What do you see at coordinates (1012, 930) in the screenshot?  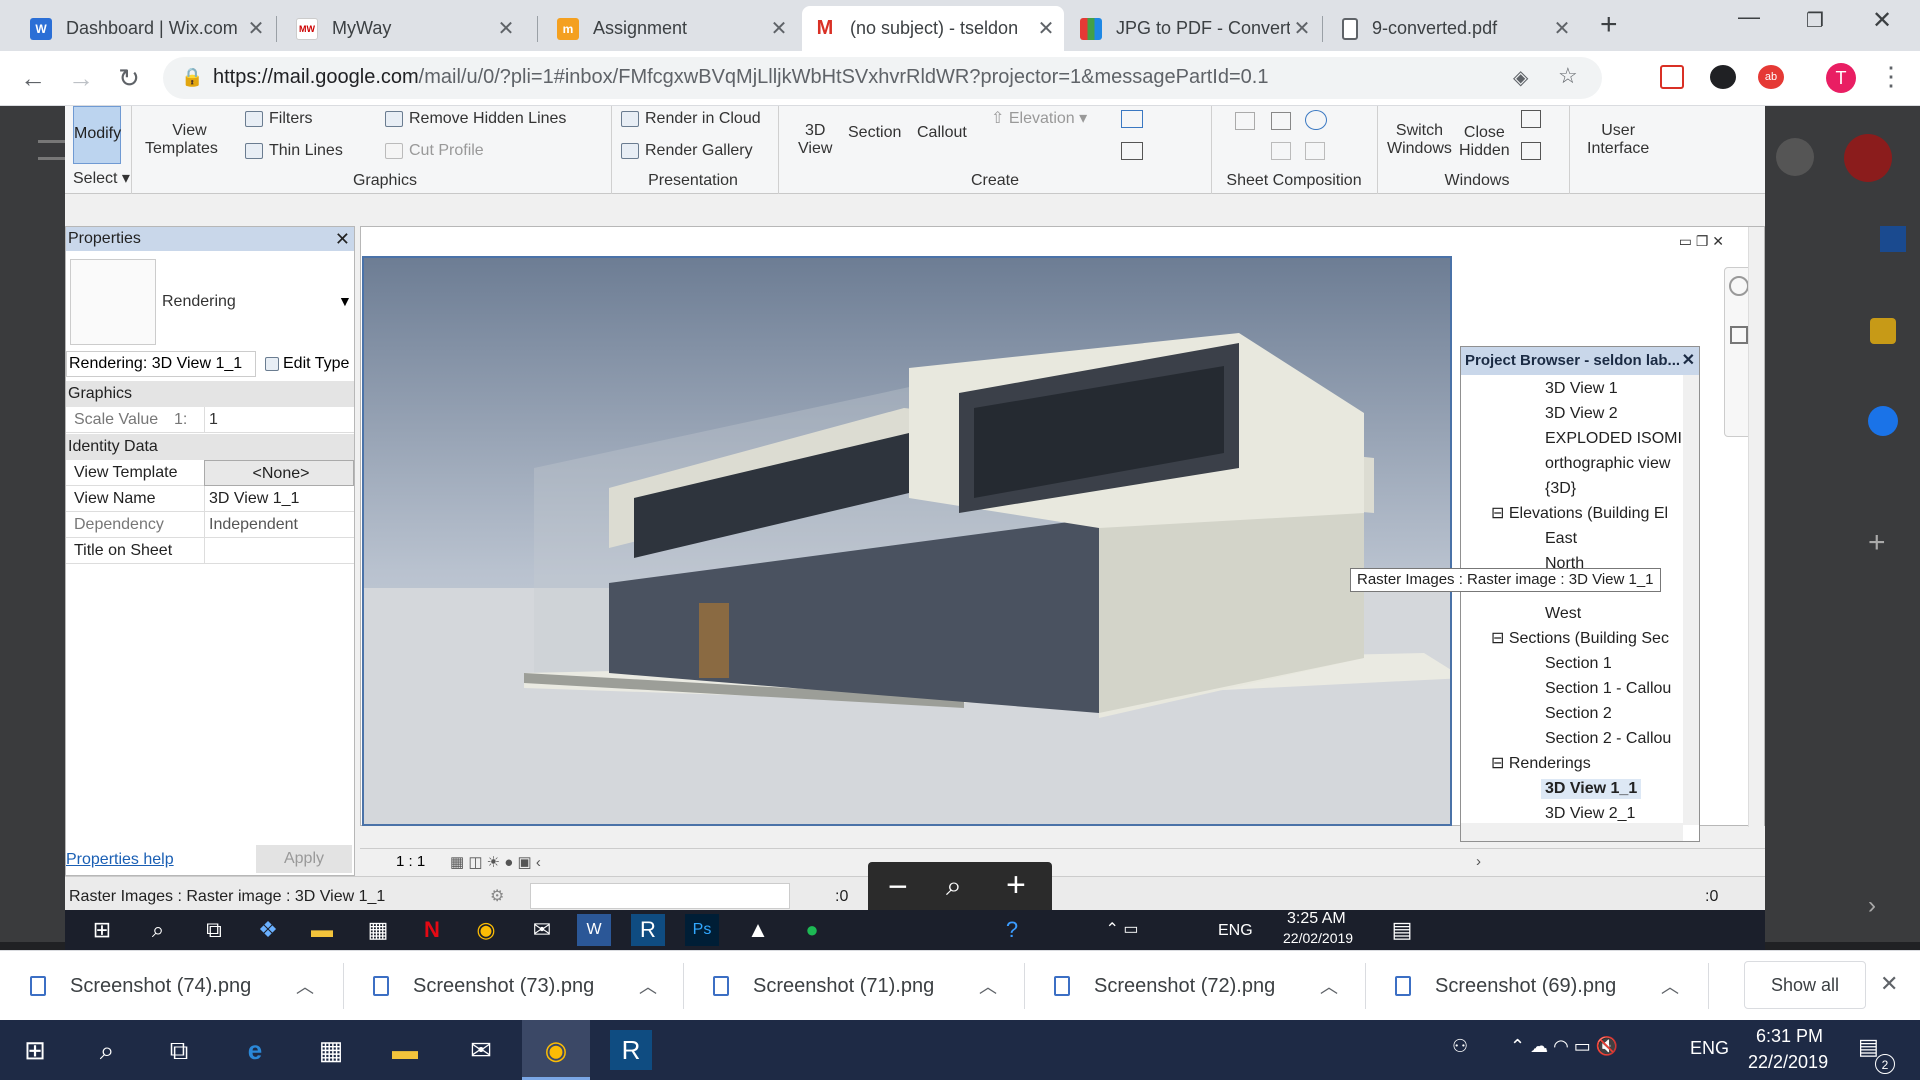 I see `help-icon: ?` at bounding box center [1012, 930].